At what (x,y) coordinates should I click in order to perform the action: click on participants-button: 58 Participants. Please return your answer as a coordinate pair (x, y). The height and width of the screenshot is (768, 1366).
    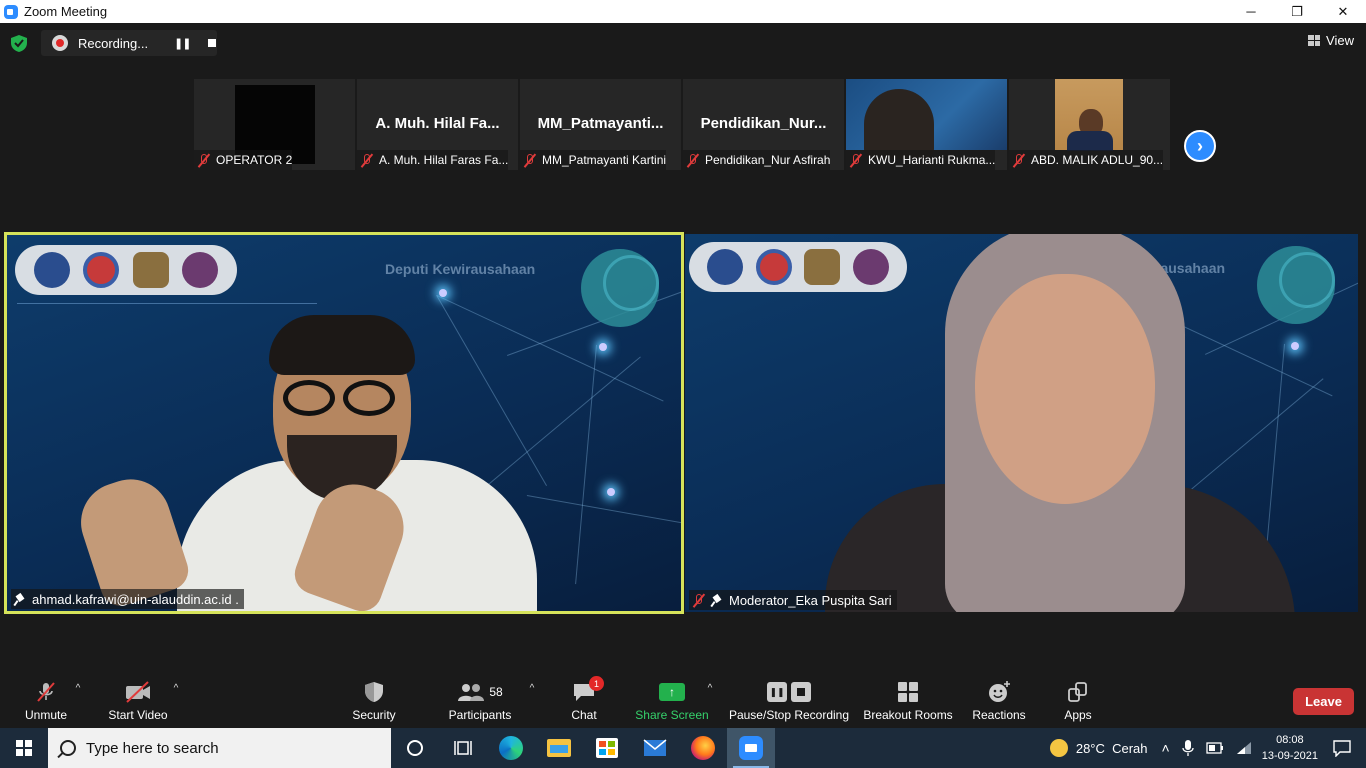
    Looking at the image, I should click on (480, 698).